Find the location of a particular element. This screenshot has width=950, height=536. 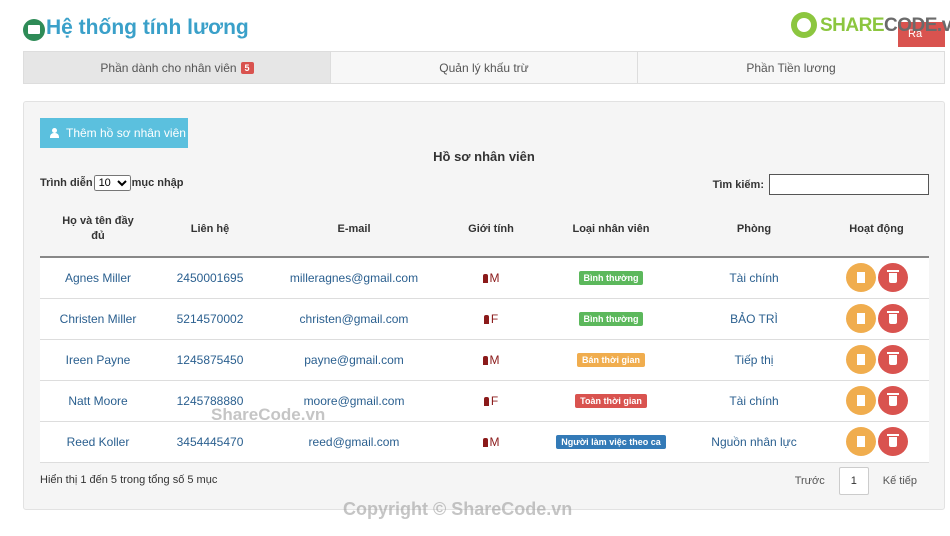

employee-phone: 3454445470 is located at coordinates (210, 442).